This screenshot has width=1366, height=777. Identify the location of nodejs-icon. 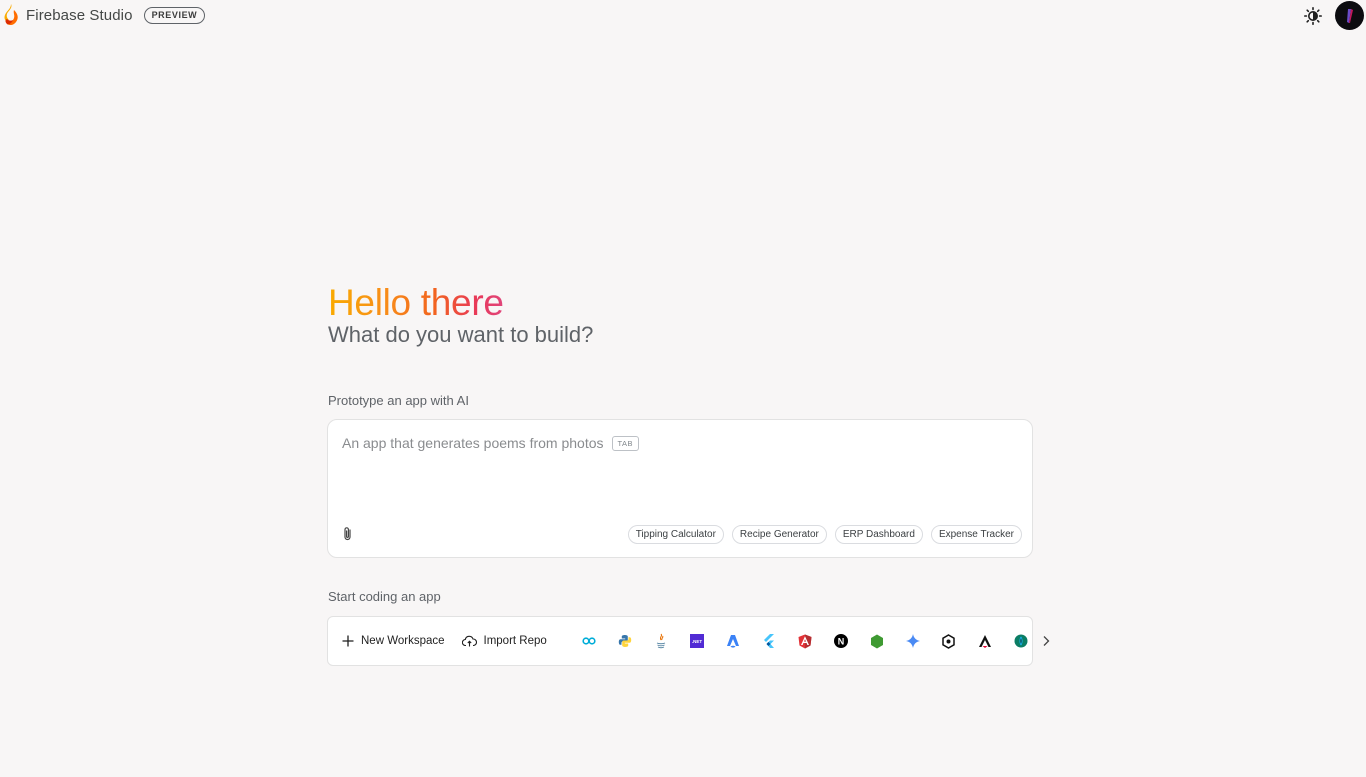
(876, 641).